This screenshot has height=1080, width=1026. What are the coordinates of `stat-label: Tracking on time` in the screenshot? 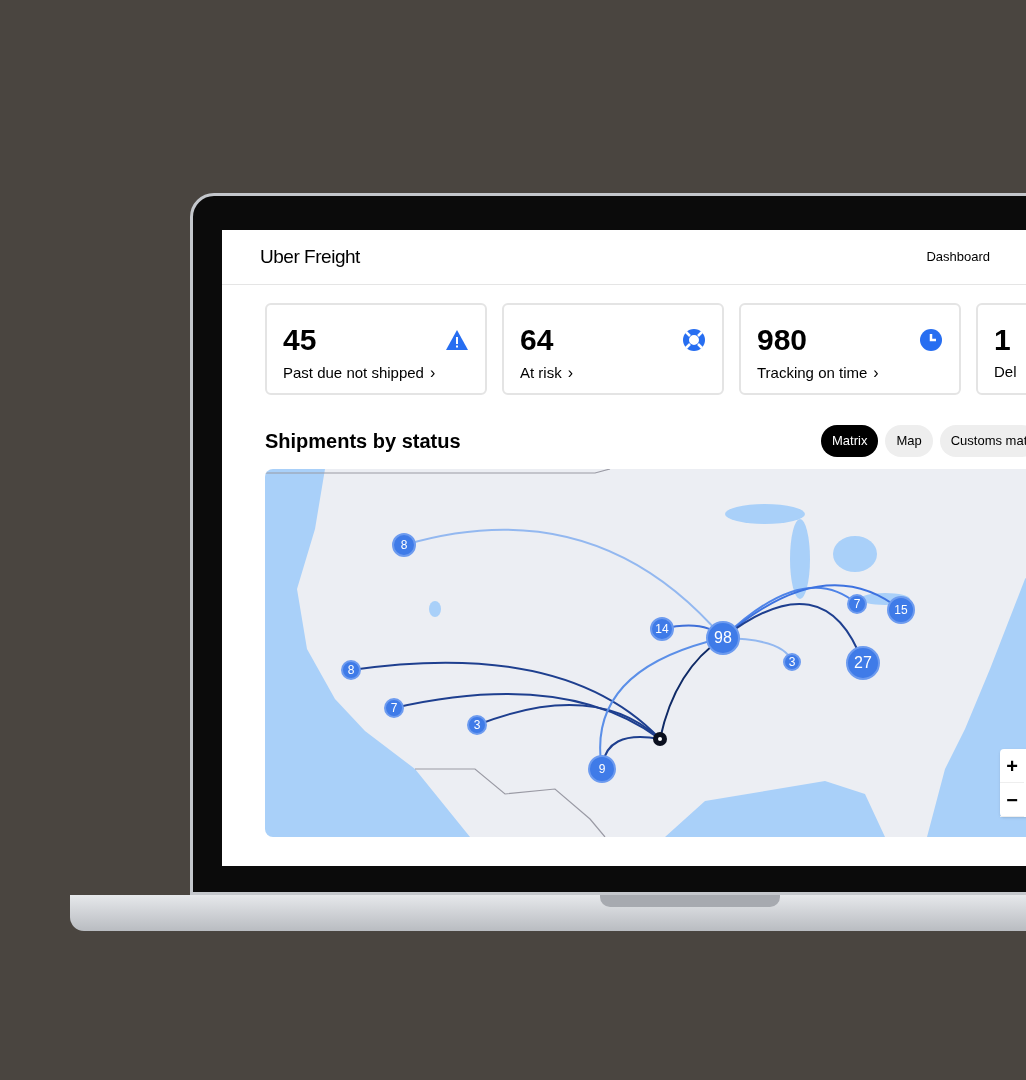 It's located at (812, 372).